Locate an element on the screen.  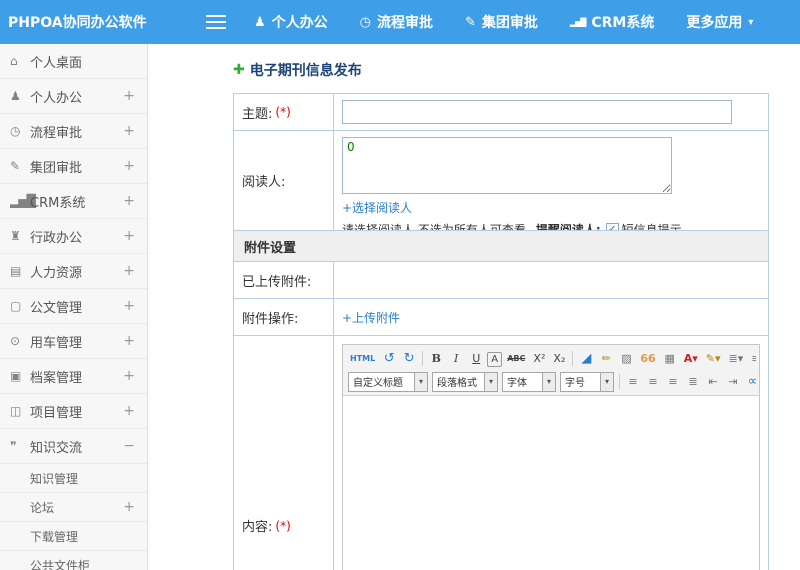
content-label: 内容: (*) is located at coordinates (284, 453).